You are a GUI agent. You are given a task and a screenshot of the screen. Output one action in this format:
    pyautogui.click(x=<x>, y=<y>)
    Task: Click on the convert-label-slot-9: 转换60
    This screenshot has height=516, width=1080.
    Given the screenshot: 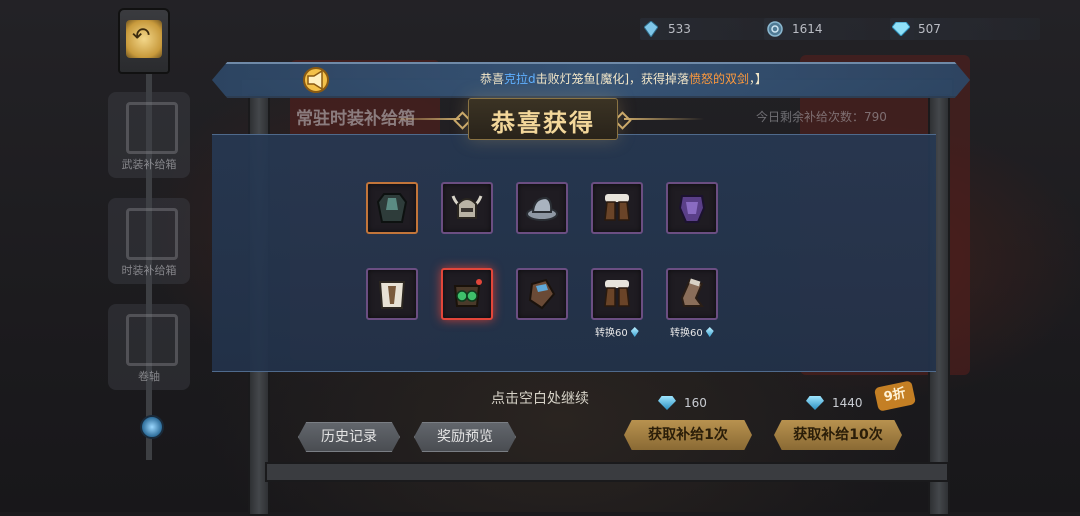 What is the action you would take?
    pyautogui.click(x=617, y=331)
    